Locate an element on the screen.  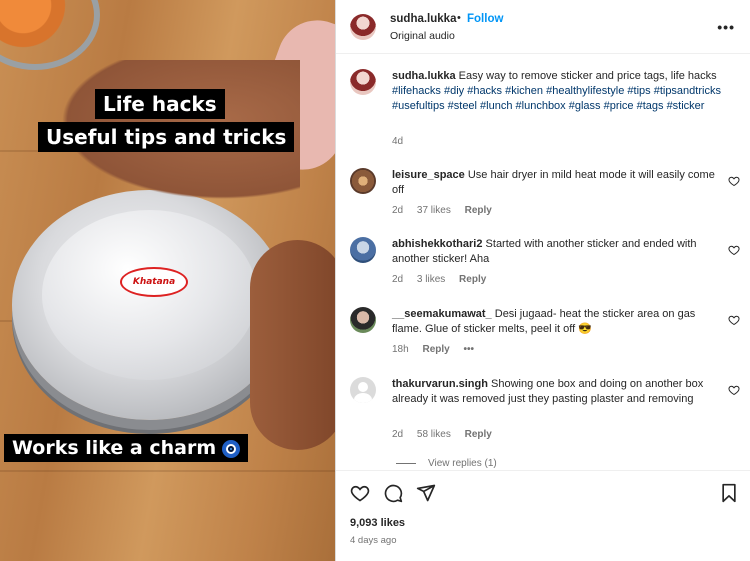
caption-meta: 4d is located at coordinates (403, 141).